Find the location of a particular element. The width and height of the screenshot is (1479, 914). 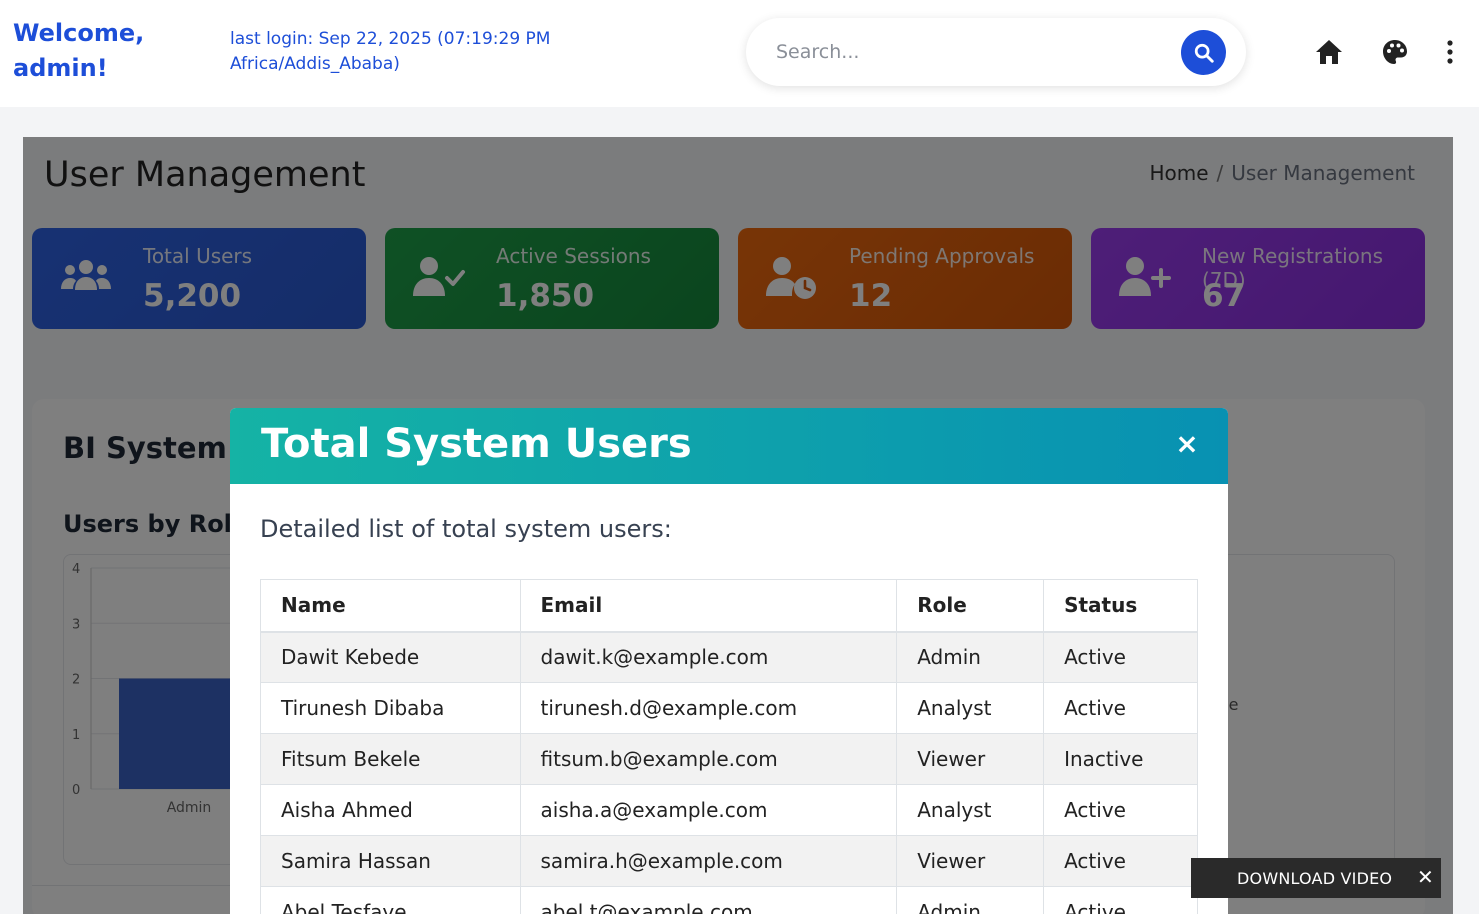

theme-button is located at coordinates (1395, 52).